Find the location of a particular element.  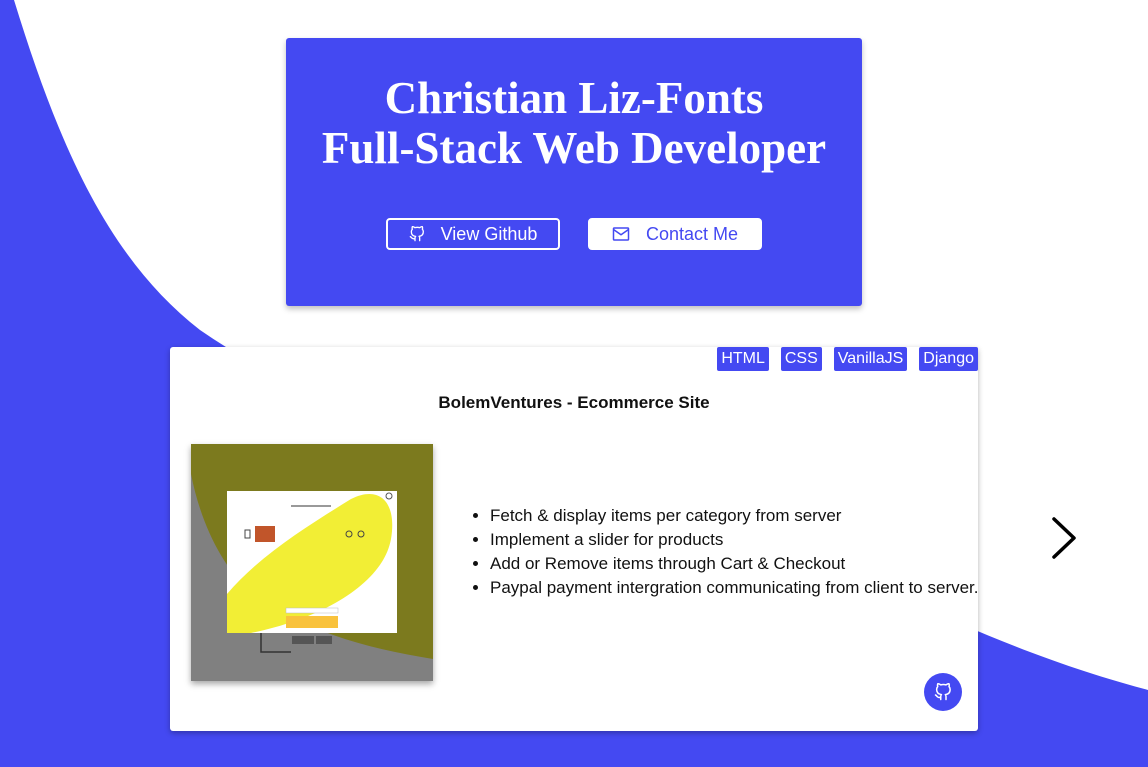

mail-icon is located at coordinates (621, 234).